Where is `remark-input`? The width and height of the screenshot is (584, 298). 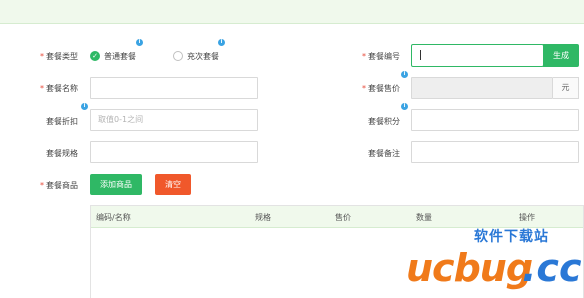
remark-input is located at coordinates (495, 152).